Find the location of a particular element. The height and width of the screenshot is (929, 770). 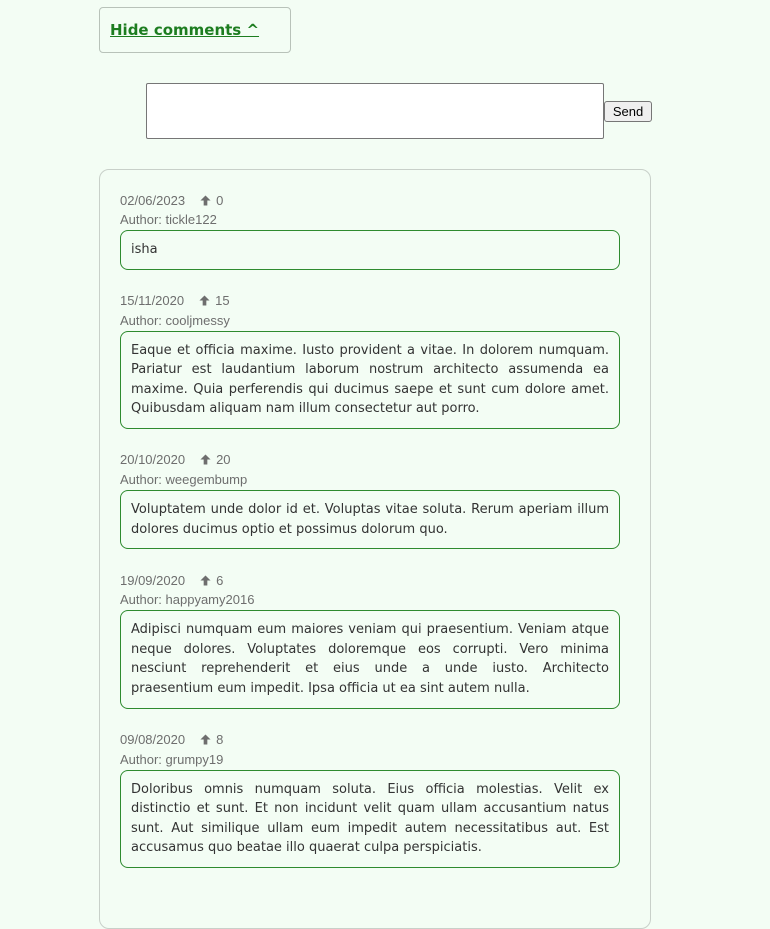

comment-author: Author: tickle122 is located at coordinates (168, 219).